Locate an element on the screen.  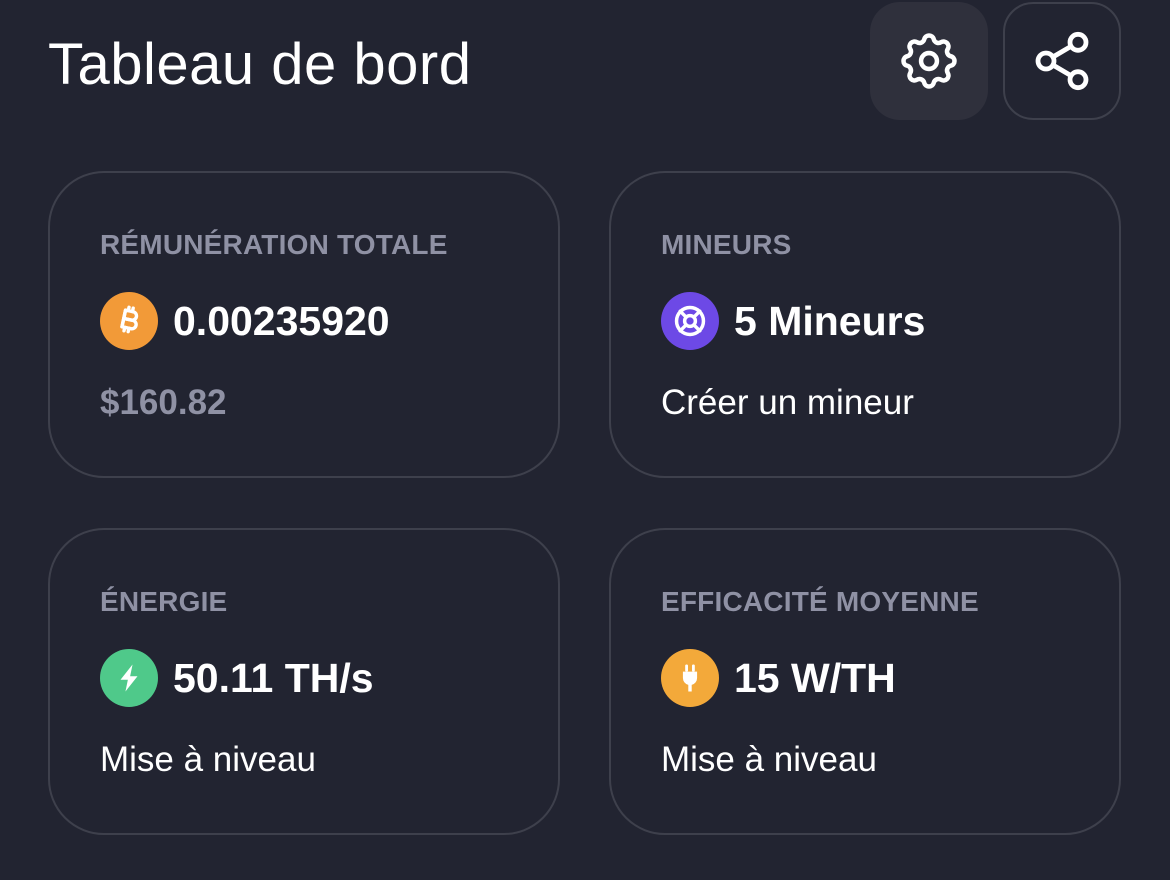
lightning-icon is located at coordinates (129, 678).